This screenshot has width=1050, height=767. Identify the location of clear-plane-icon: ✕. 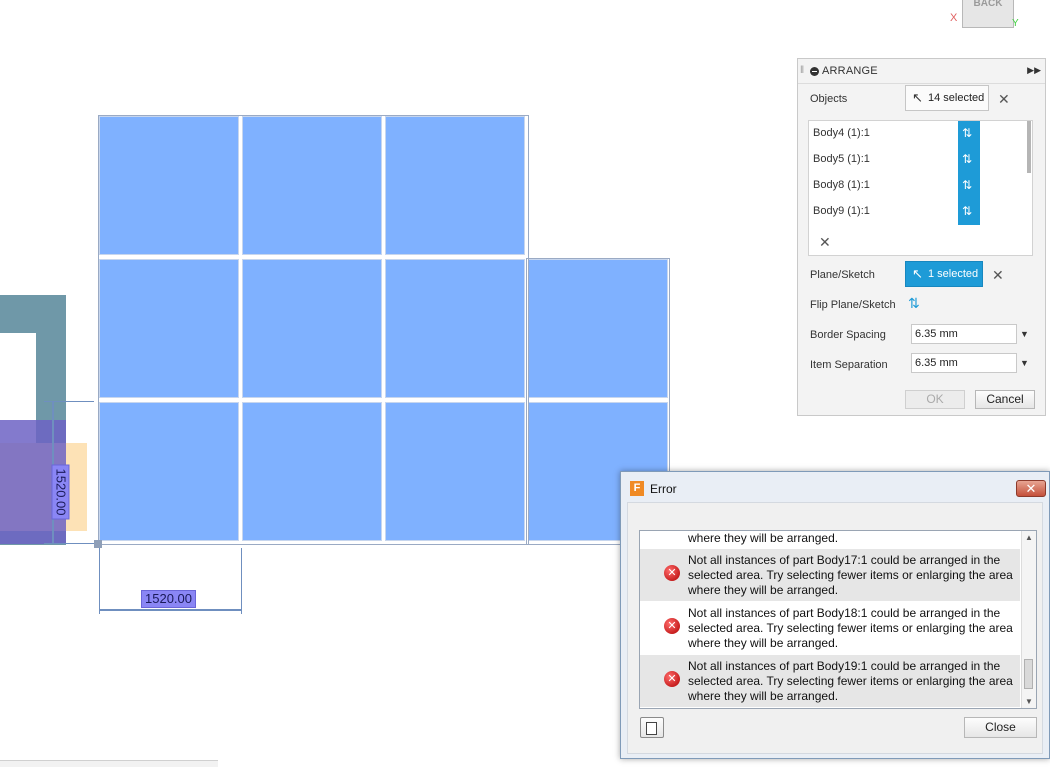
(998, 275).